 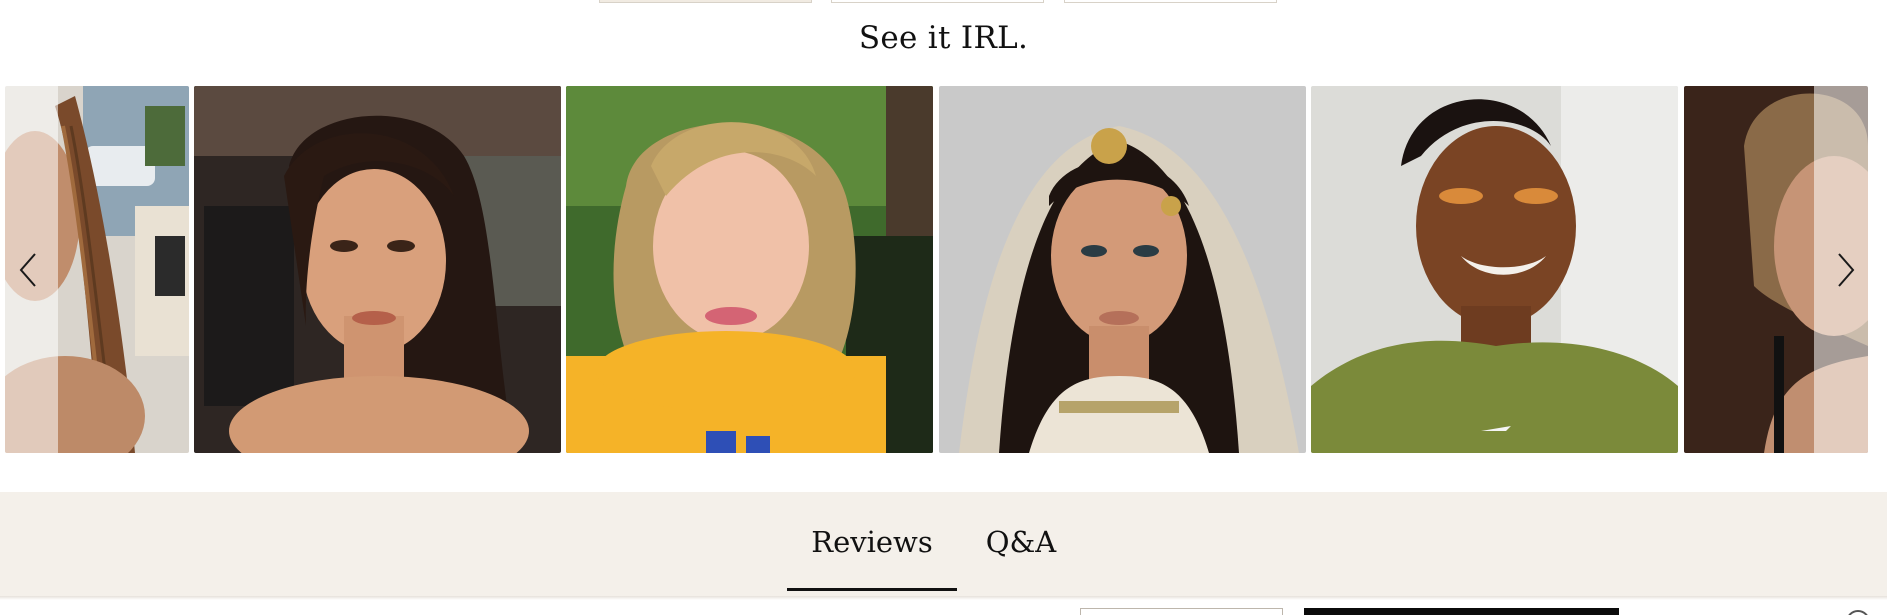 I want to click on ugc-photo-curly-blonde, so click(x=749, y=269).